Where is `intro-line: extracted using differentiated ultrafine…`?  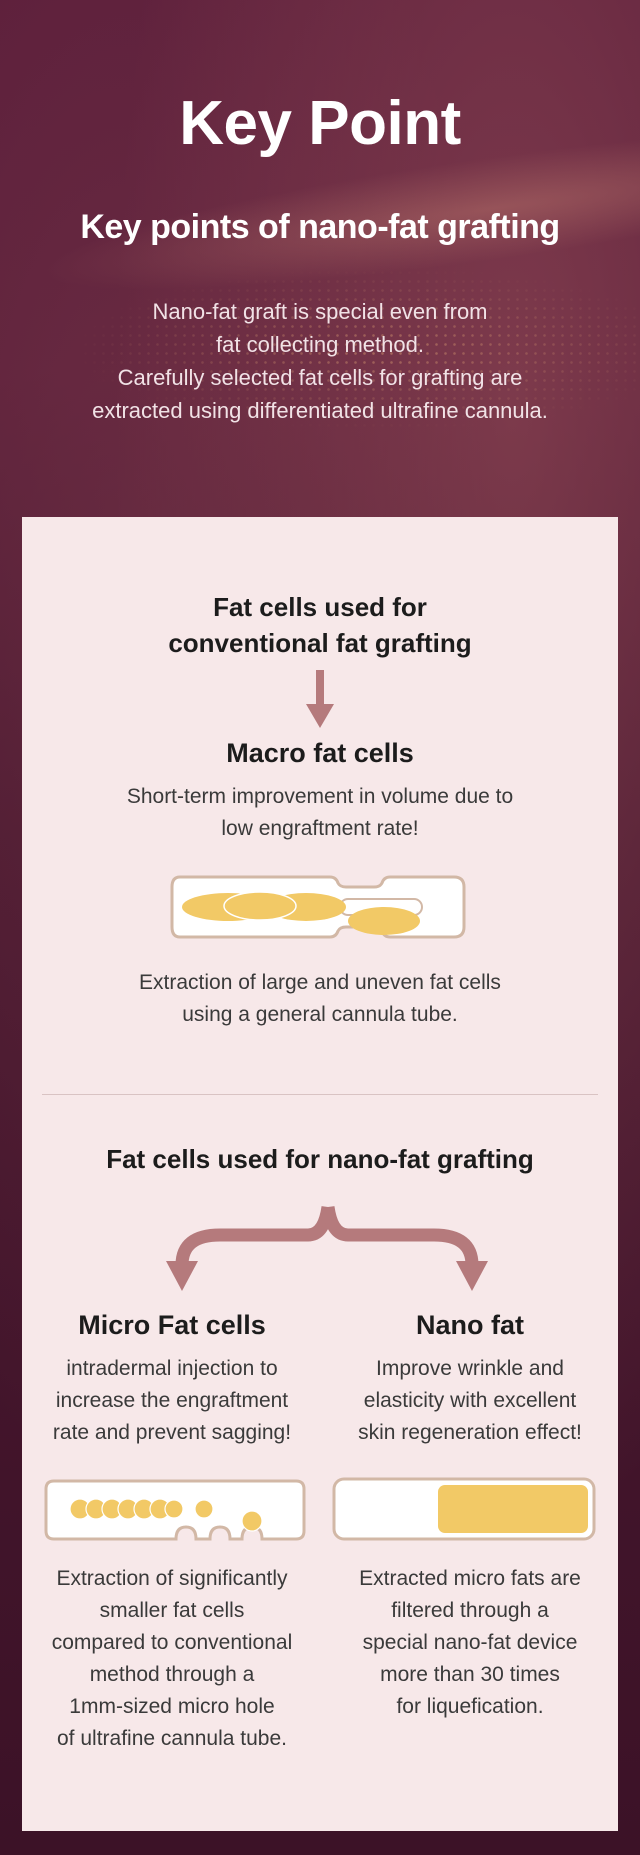 intro-line: extracted using differentiated ultrafine… is located at coordinates (320, 410).